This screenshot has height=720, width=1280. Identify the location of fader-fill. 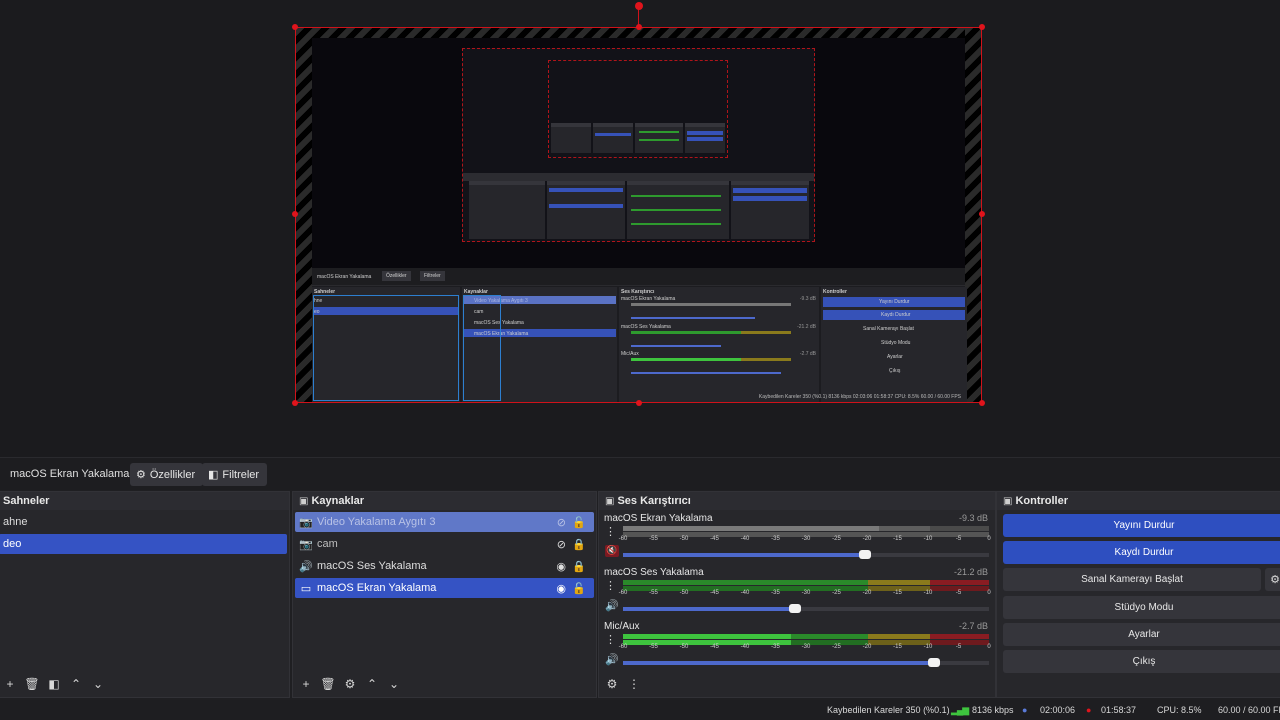
(744, 555).